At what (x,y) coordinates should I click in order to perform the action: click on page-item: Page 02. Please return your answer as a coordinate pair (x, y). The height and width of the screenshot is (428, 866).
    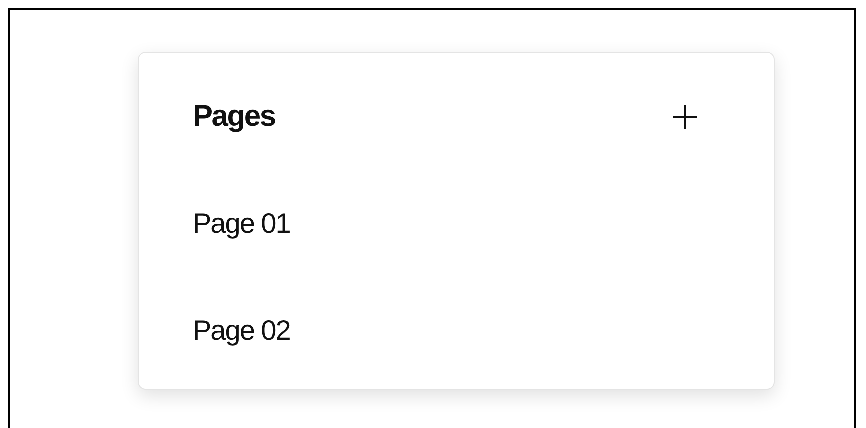
    Looking at the image, I should click on (241, 331).